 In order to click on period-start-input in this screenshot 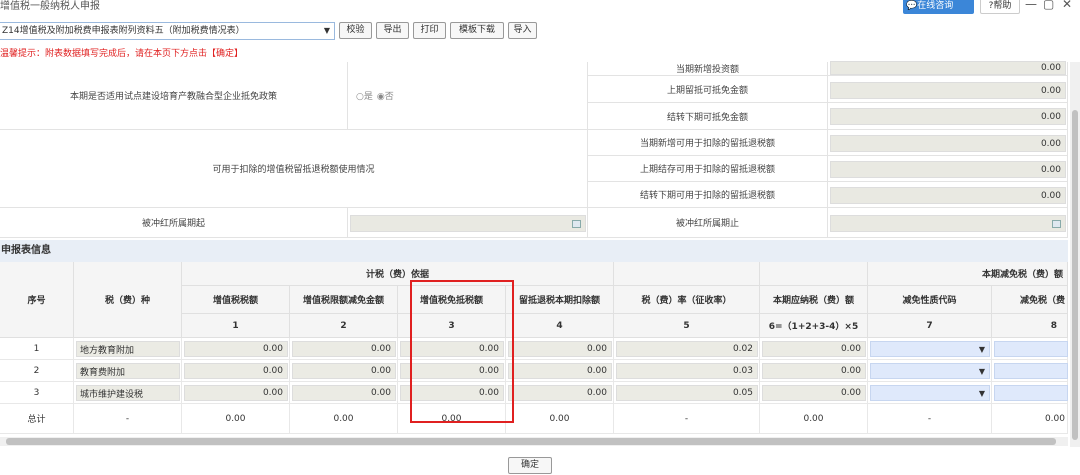, I will do `click(468, 223)`.